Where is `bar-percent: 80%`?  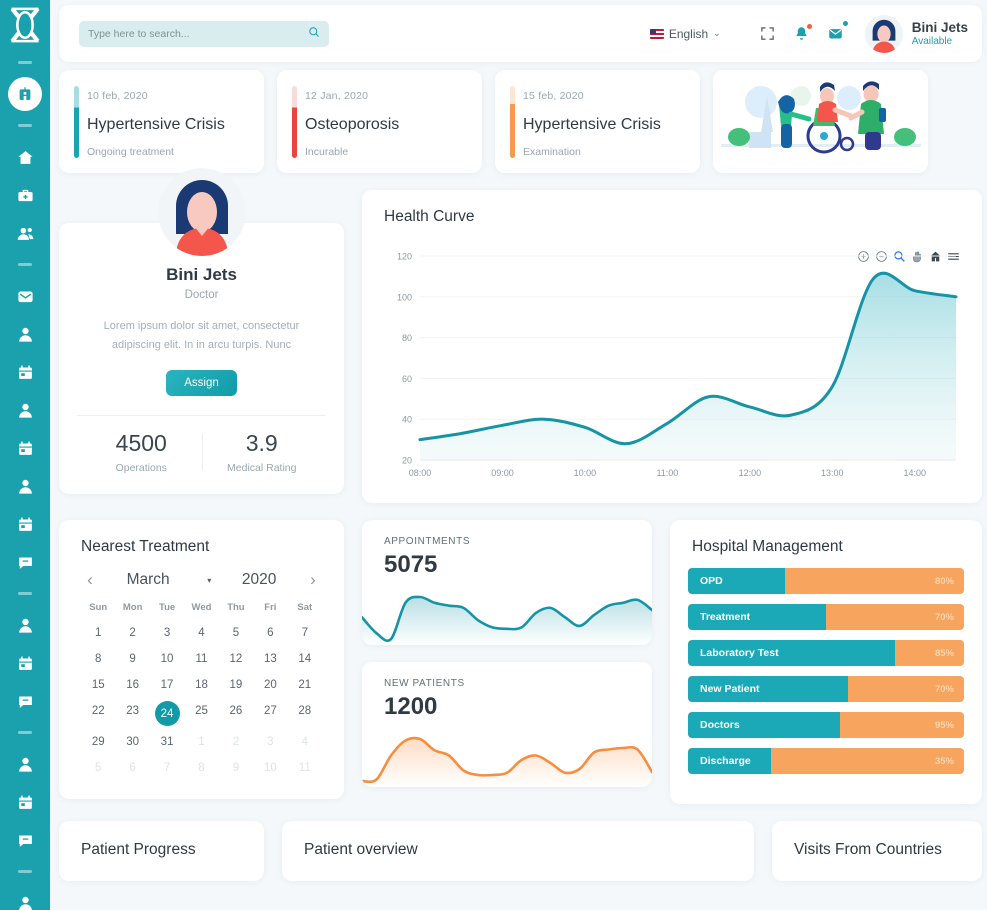
bar-percent: 80% is located at coordinates (944, 581).